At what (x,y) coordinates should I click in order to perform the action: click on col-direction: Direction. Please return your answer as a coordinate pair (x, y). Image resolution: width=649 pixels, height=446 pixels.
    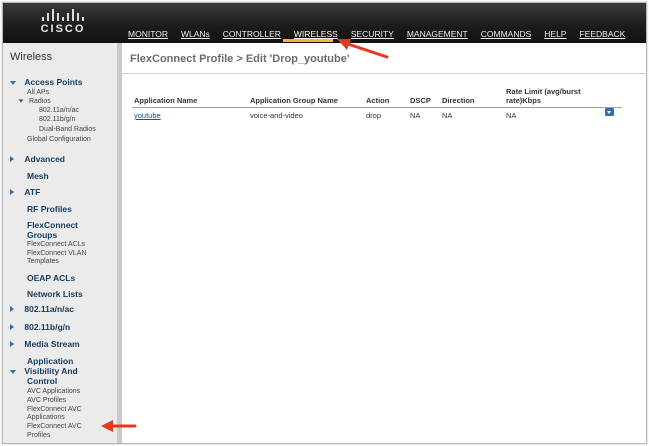
    Looking at the image, I should click on (472, 96).